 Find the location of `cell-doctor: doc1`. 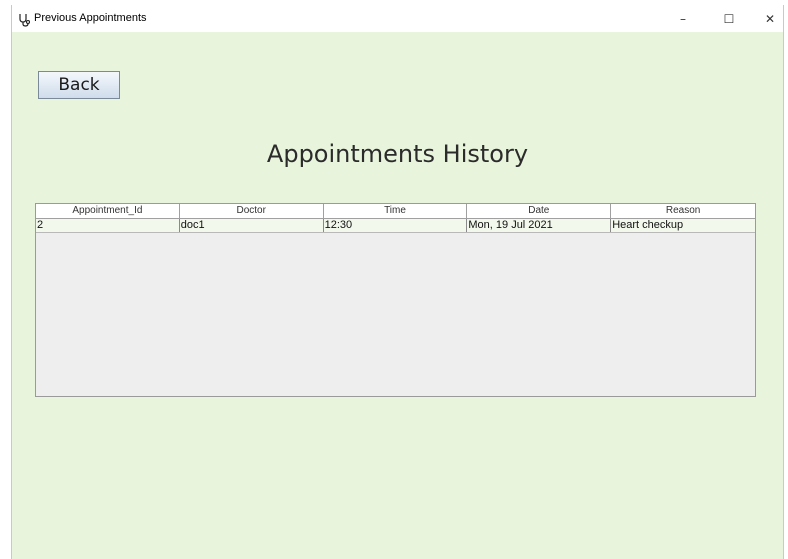

cell-doctor: doc1 is located at coordinates (252, 225).